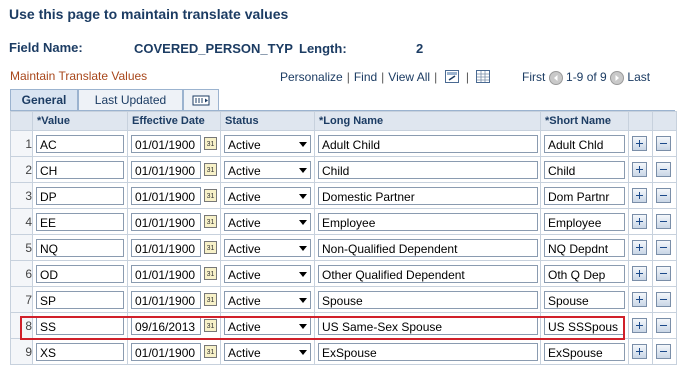  Describe the element at coordinates (428, 169) in the screenshot. I see `long-name-field: Child` at that location.